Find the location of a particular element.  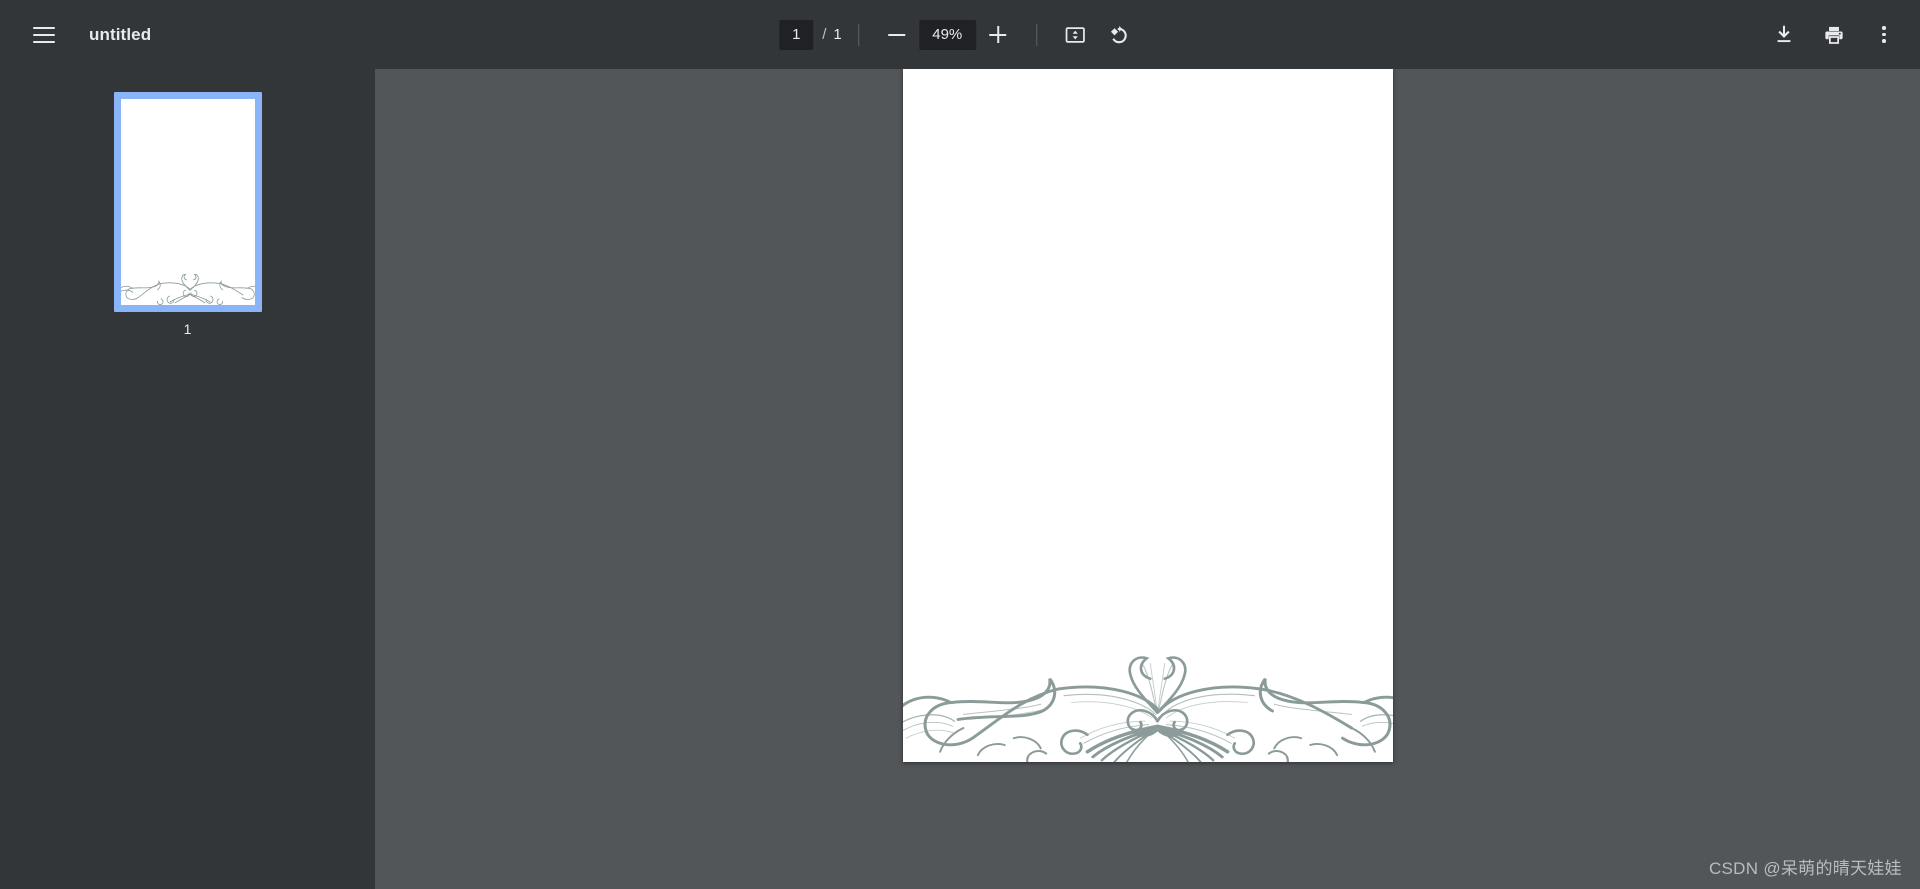

zoom-level-input: 49% is located at coordinates (947, 34).